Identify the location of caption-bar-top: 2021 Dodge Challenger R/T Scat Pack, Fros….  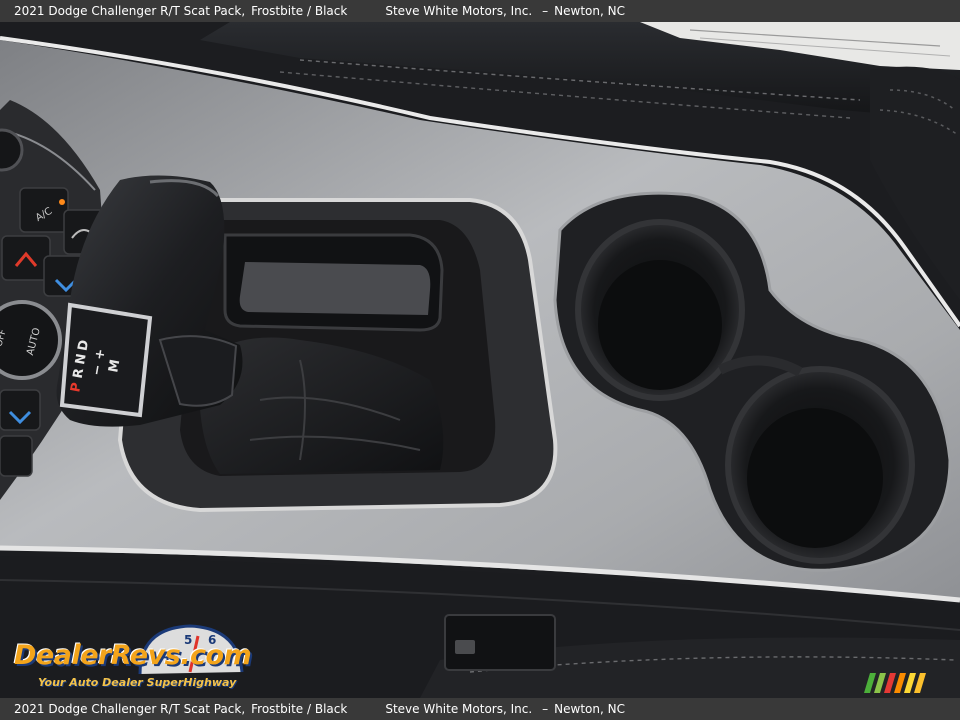
(480, 11).